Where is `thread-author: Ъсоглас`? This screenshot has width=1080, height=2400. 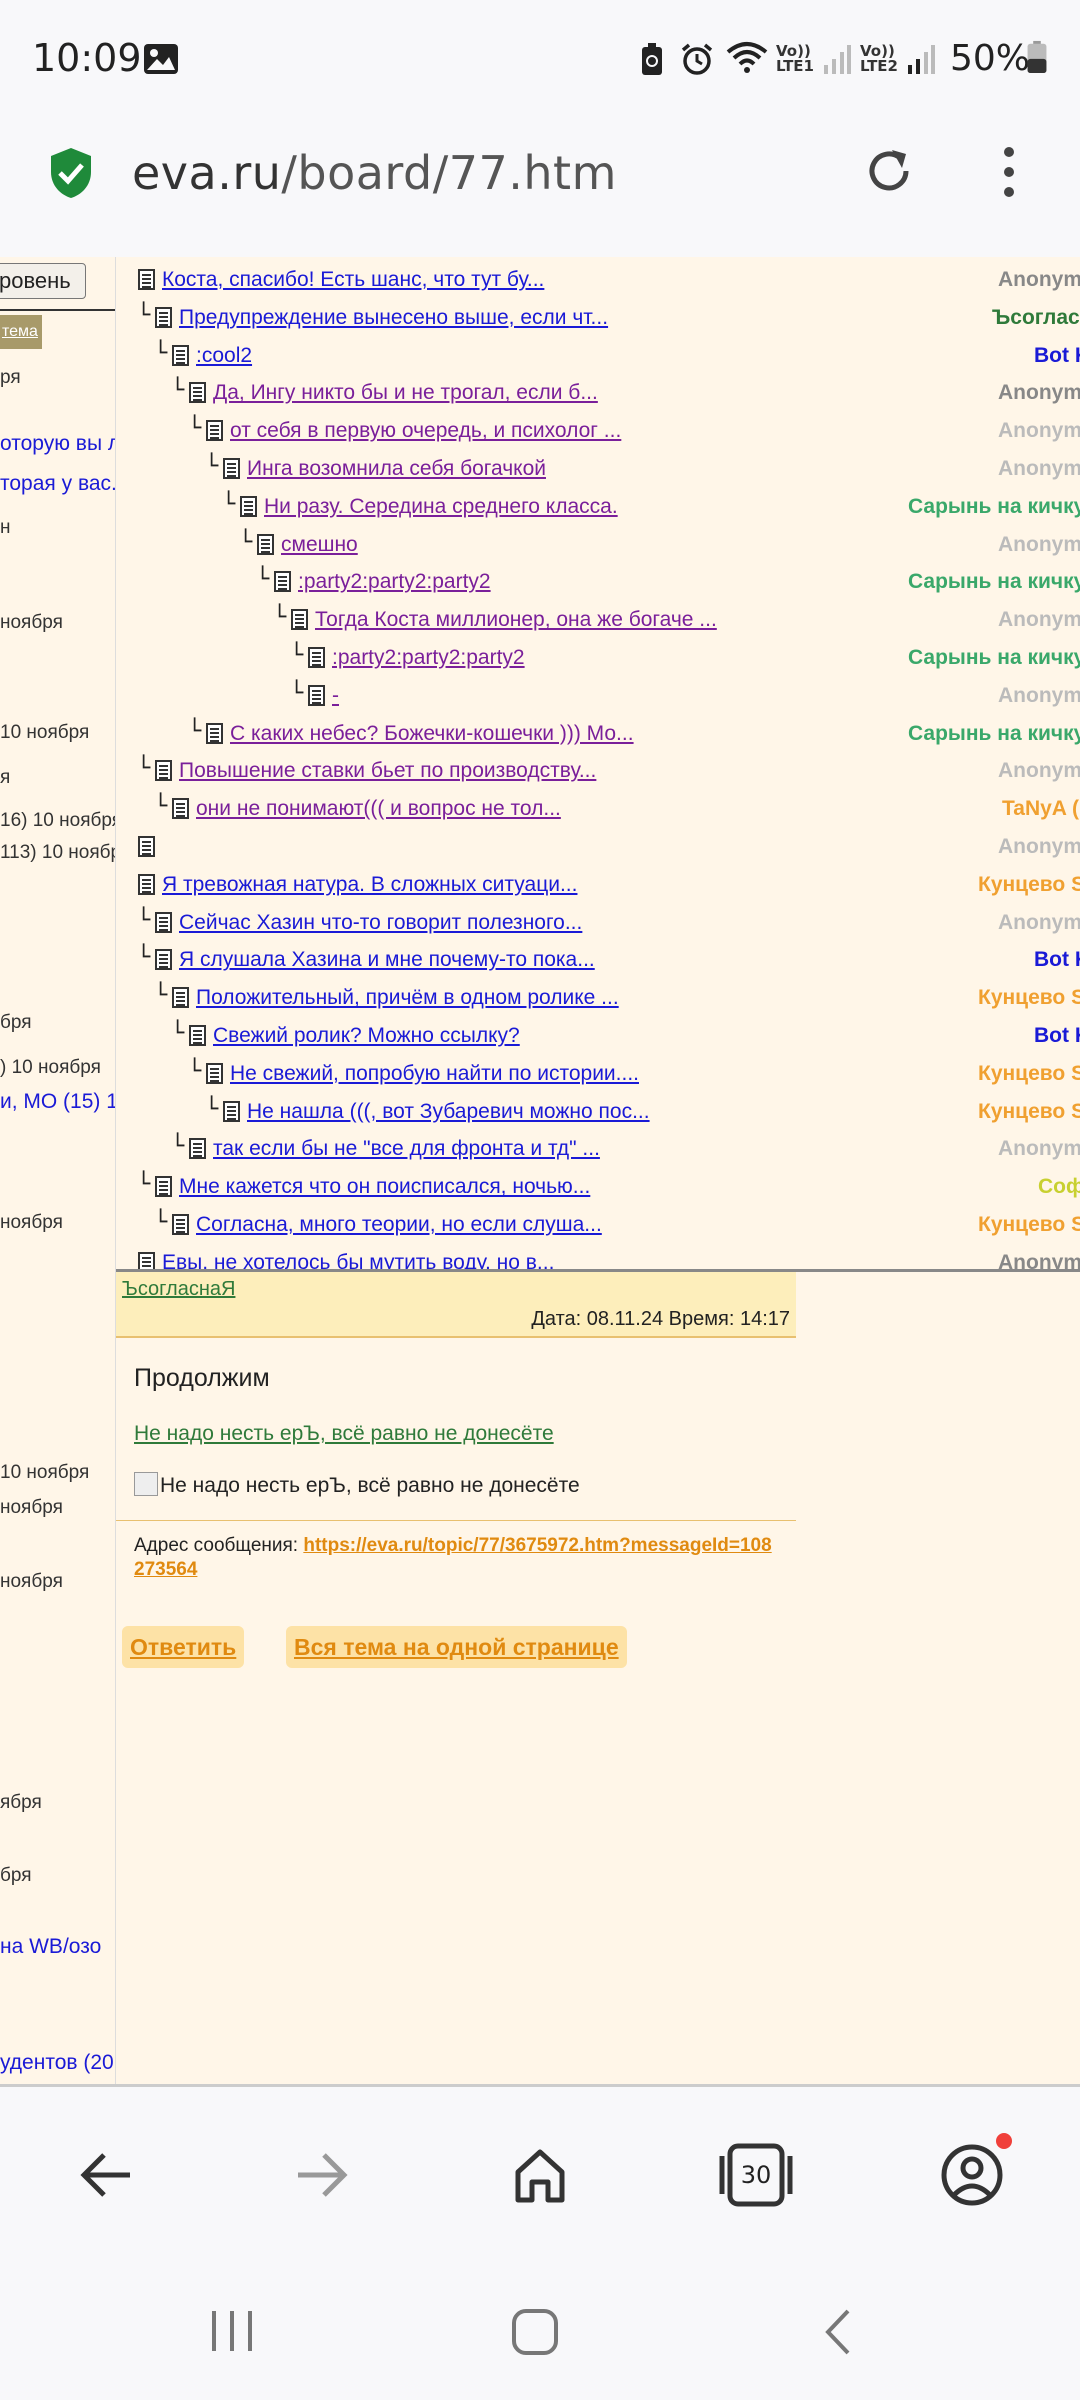 thread-author: Ъсоглас is located at coordinates (1036, 318).